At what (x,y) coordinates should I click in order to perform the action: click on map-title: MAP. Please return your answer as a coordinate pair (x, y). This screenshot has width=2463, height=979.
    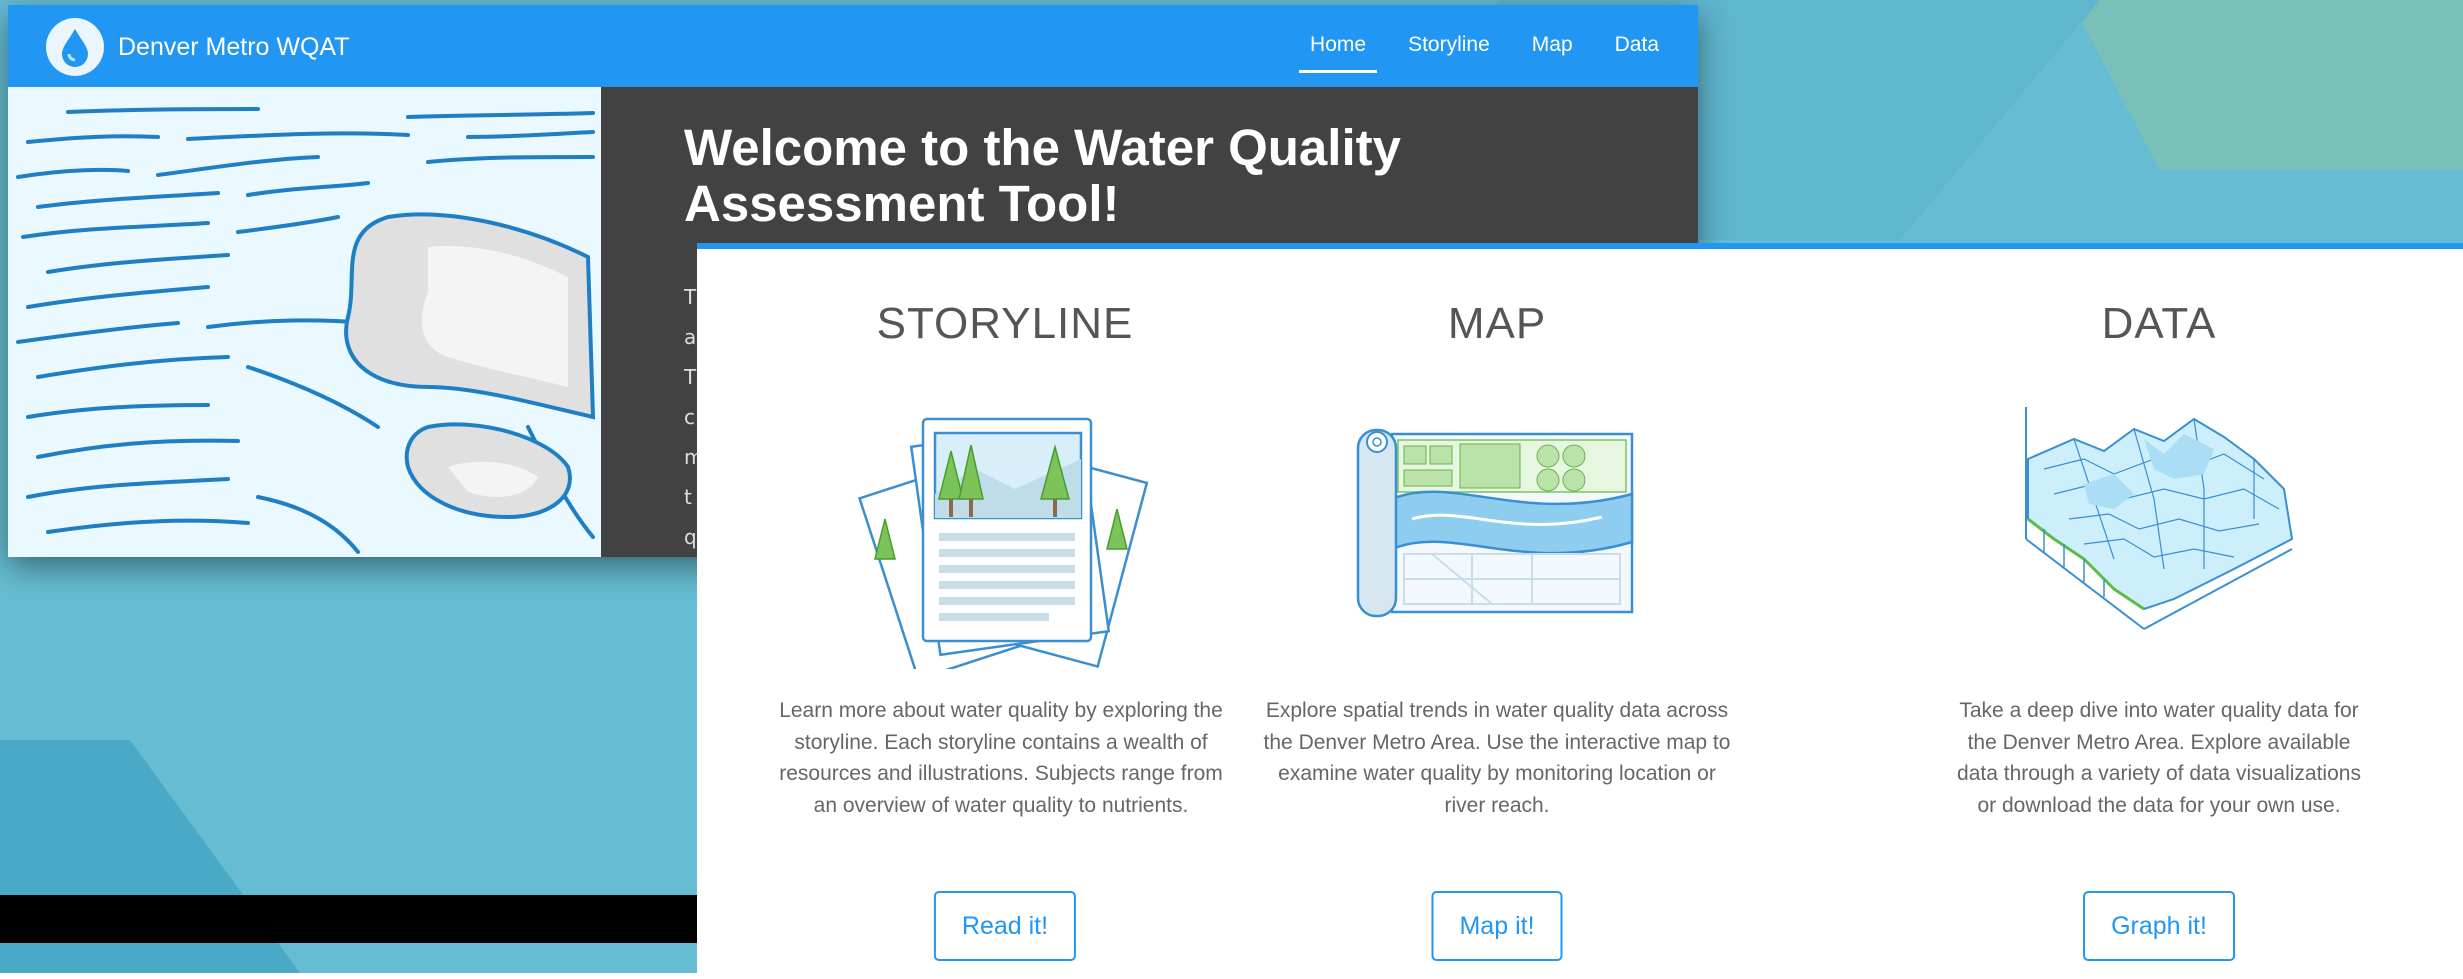
    Looking at the image, I should click on (1497, 323).